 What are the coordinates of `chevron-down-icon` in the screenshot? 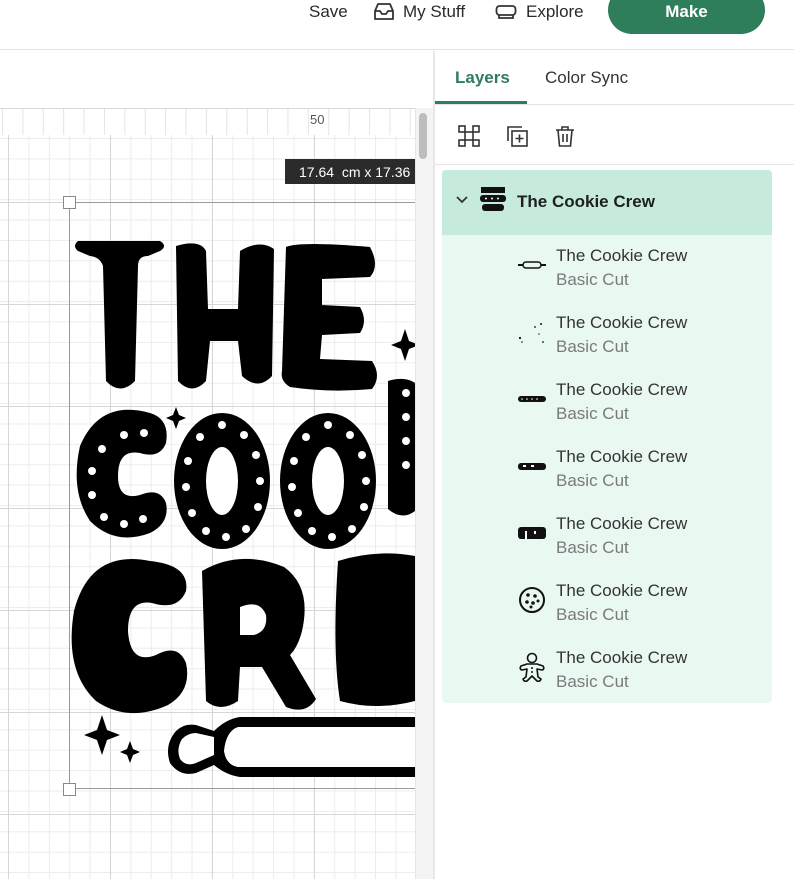 It's located at (462, 200).